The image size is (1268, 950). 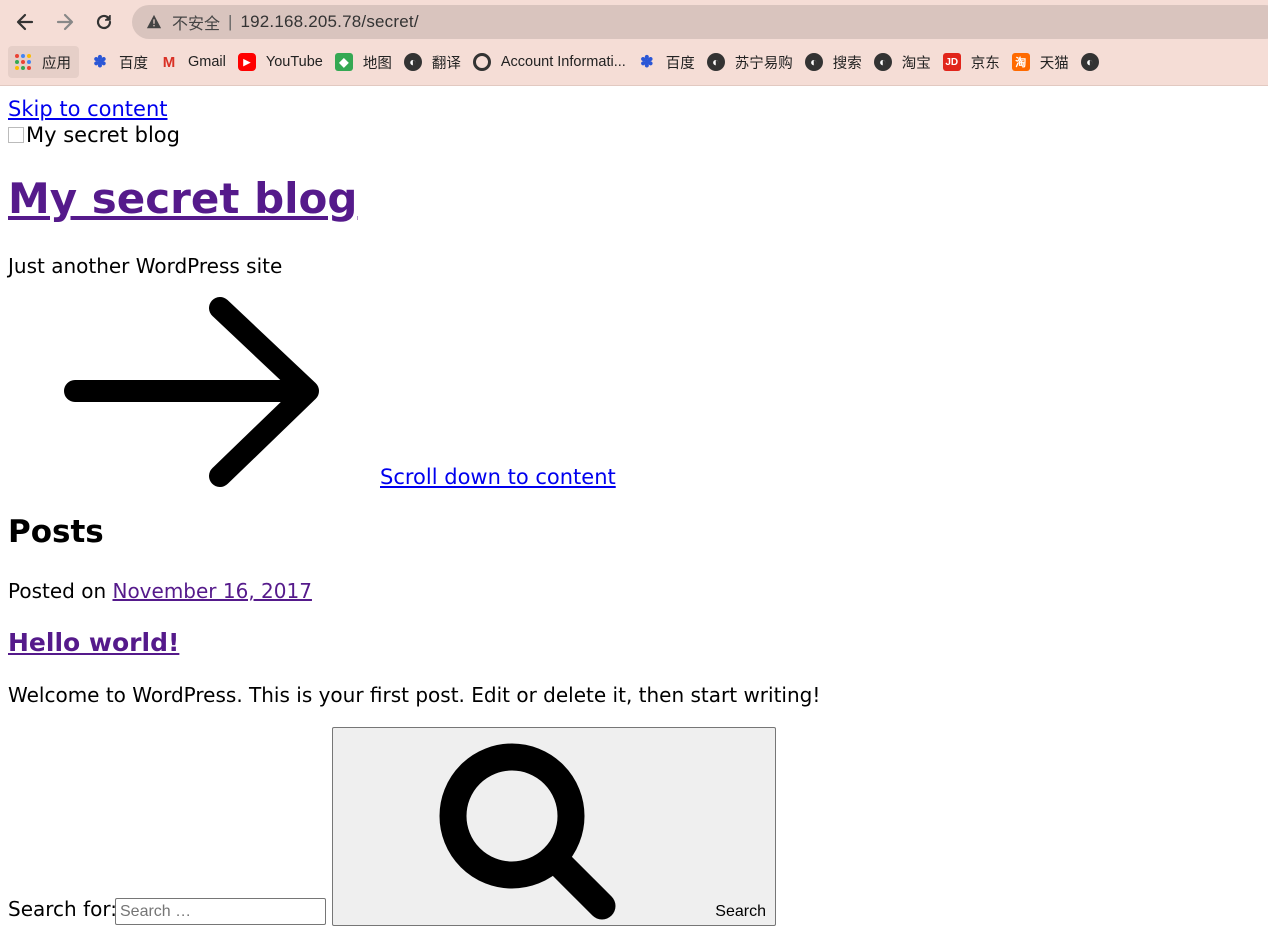 I want to click on bookmark-suning: ◐ 苏宁易购, so click(x=754, y=62).